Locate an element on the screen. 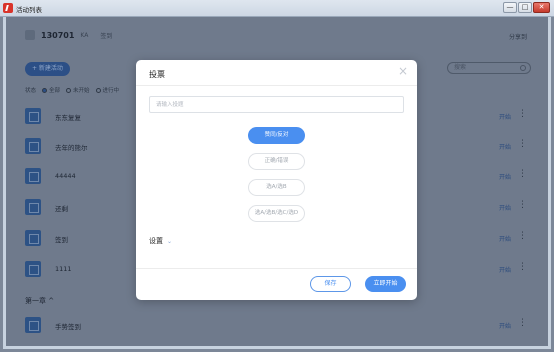 The image size is (554, 352). dialog-title: 投票 is located at coordinates (157, 74).